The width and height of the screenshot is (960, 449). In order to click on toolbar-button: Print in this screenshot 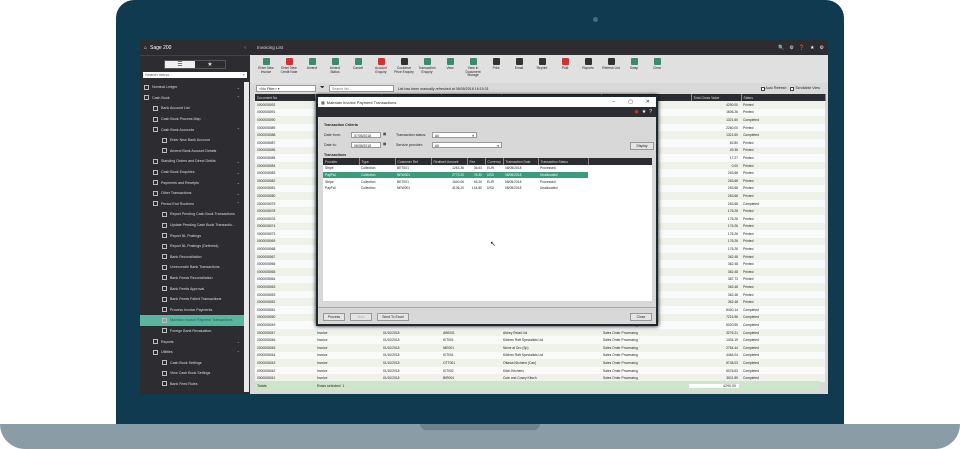, I will do `click(496, 70)`.